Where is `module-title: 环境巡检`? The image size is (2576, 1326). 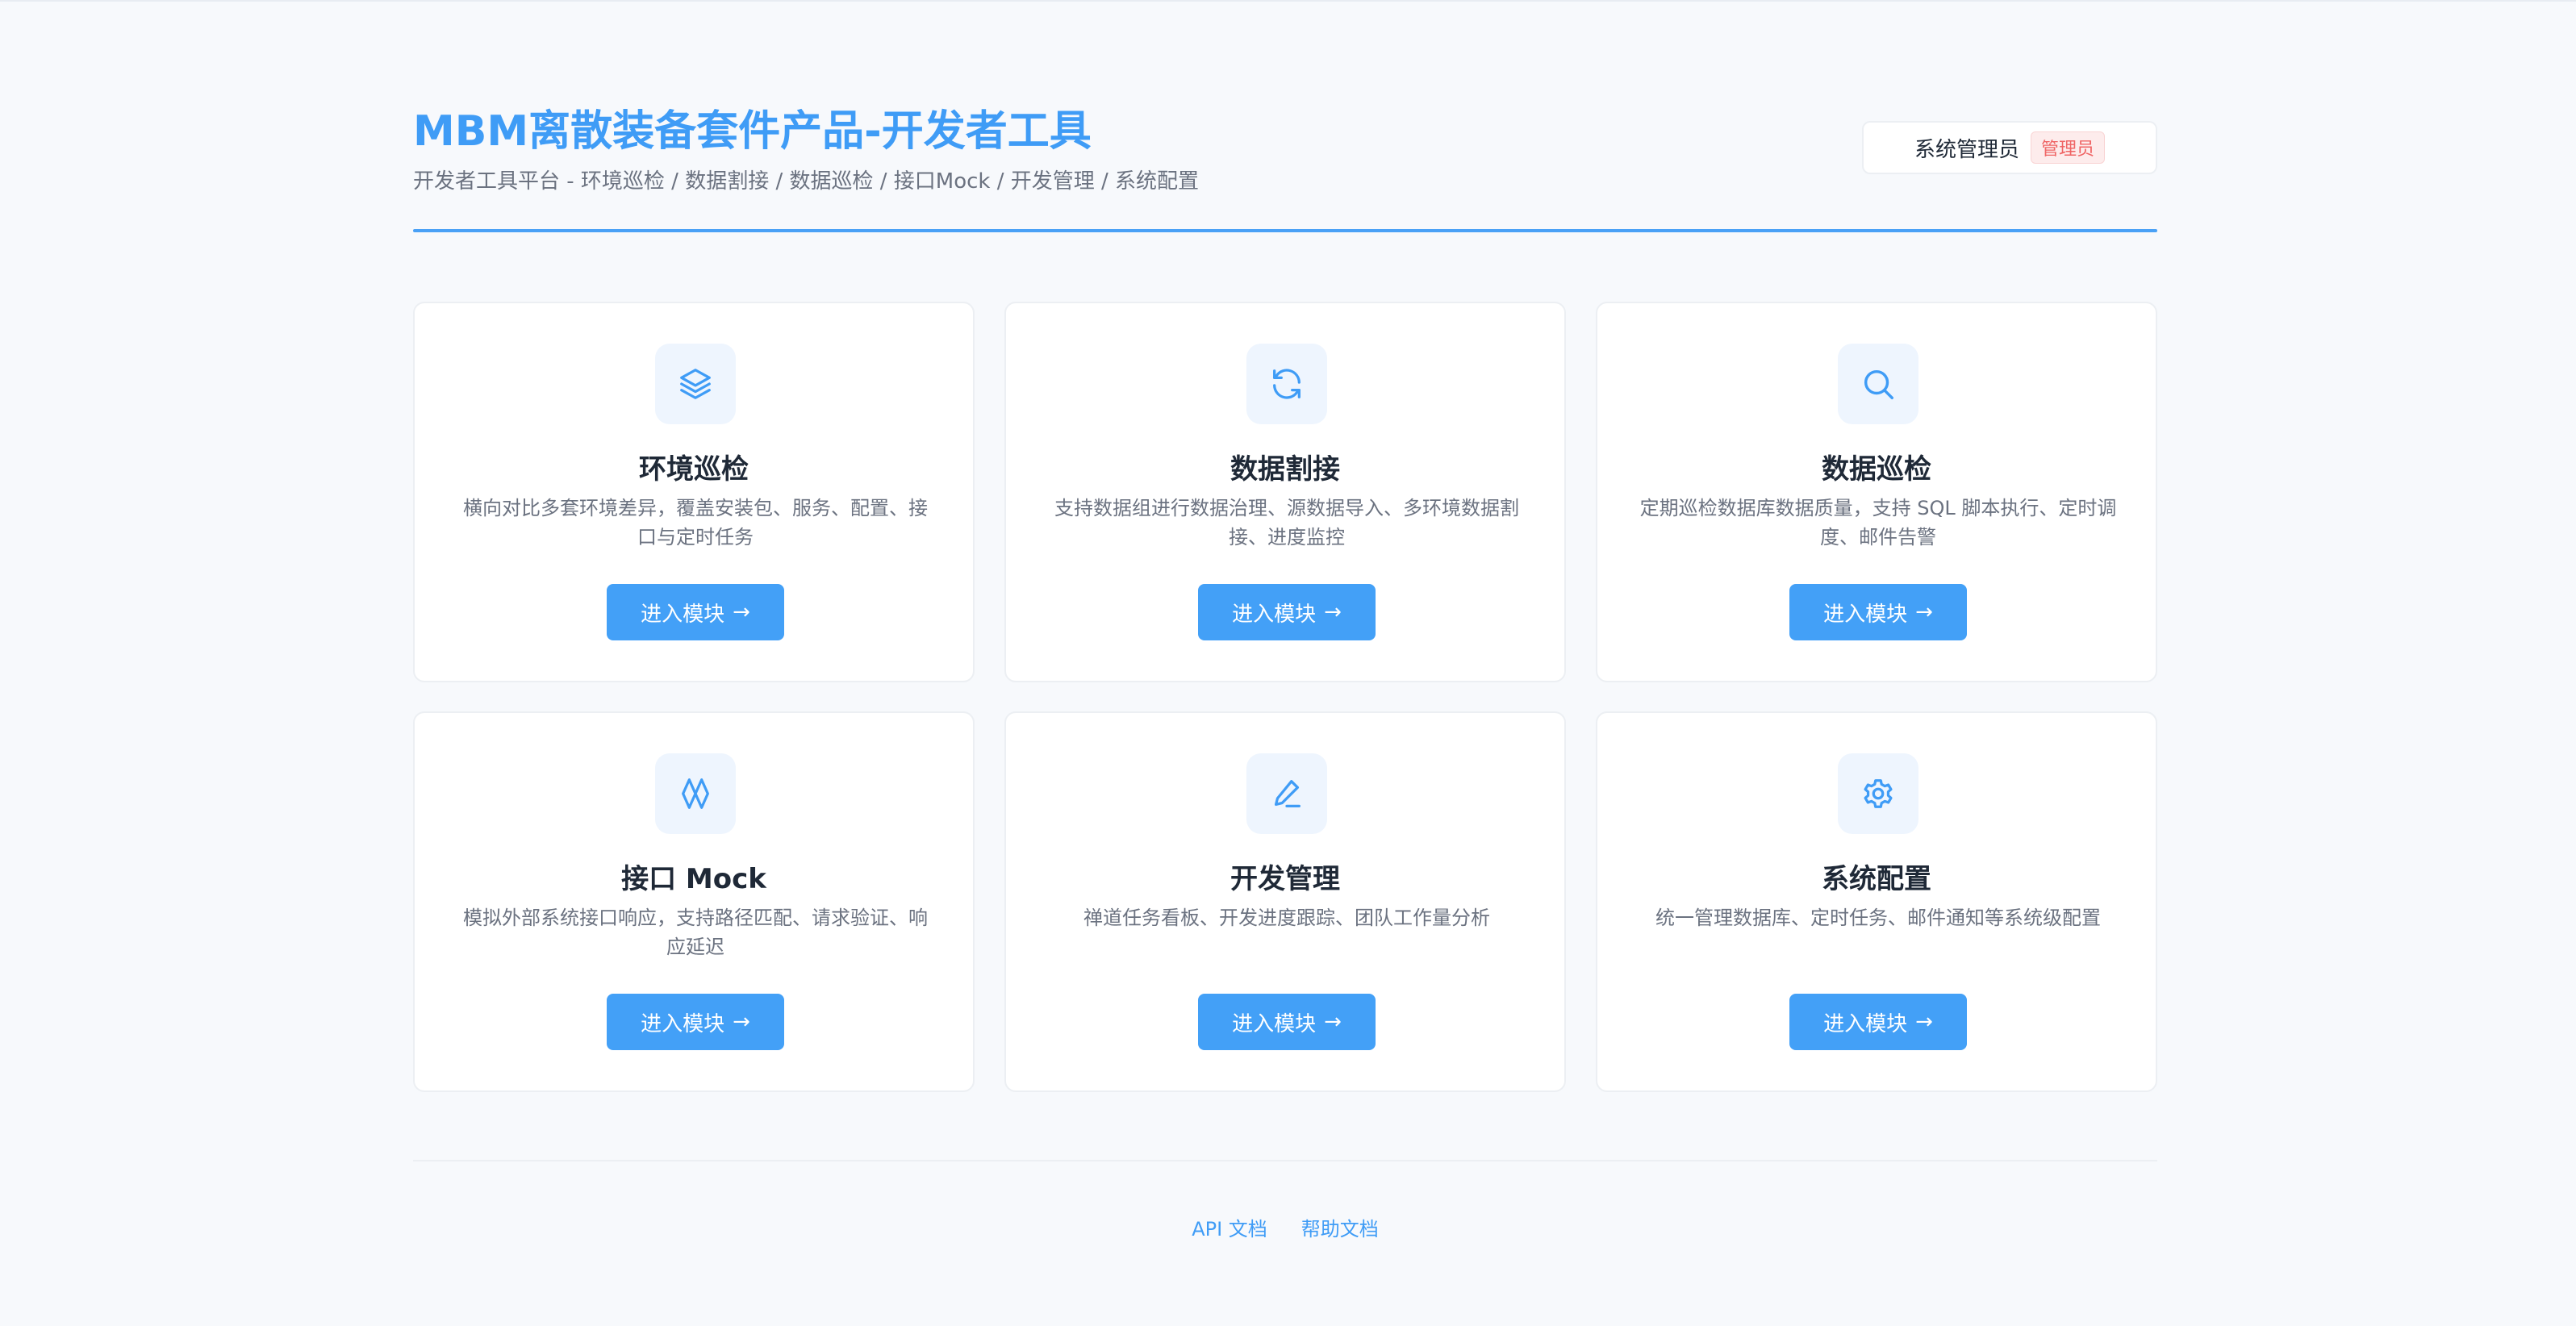
module-title: 环境巡检 is located at coordinates (694, 469).